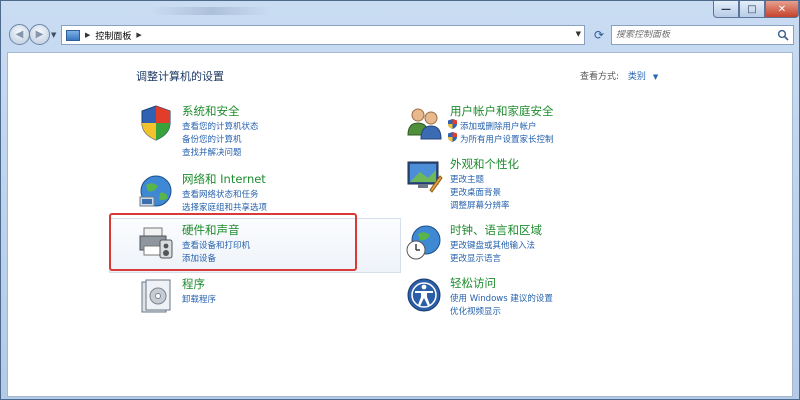  I want to click on category-user-accounts: 用户帐户和家庭安全 添加或删除用户帐户 为所有用户设置家长控制, so click(514, 125).